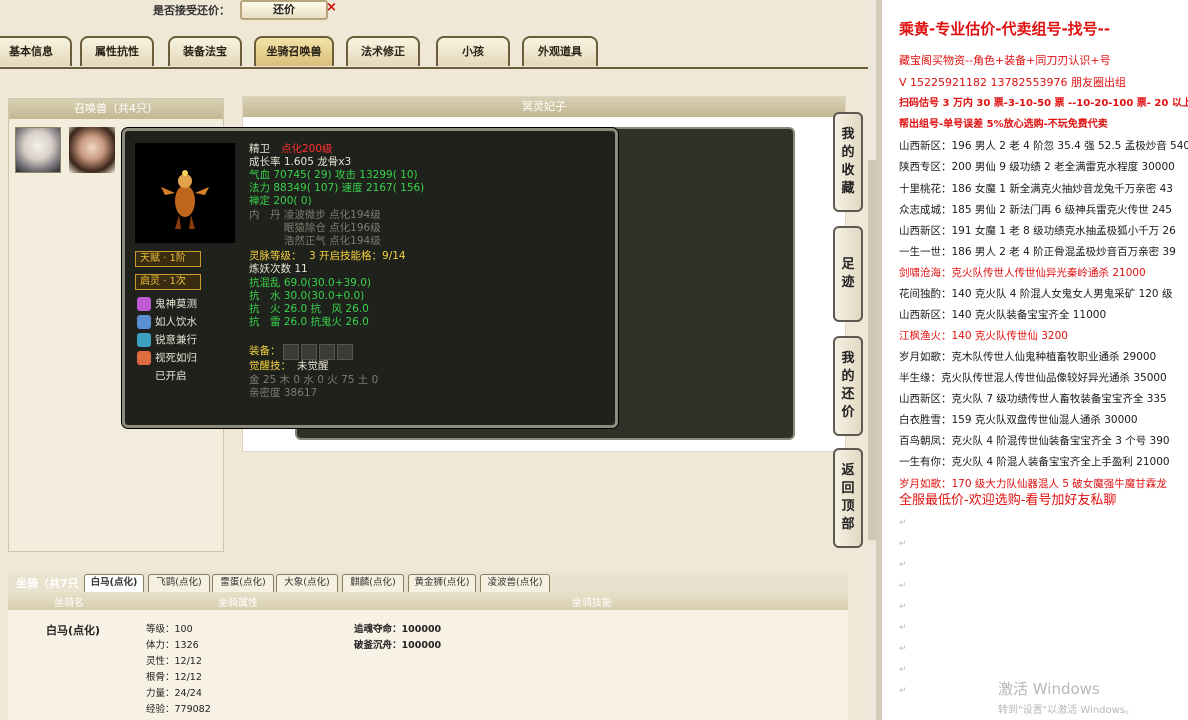 The width and height of the screenshot is (1188, 720). Describe the element at coordinates (1036, 294) in the screenshot. I see `seller-note-line: 花间独酌：140 克火队 4 阶混人女鬼女人男鬼采矿 120 级` at that location.